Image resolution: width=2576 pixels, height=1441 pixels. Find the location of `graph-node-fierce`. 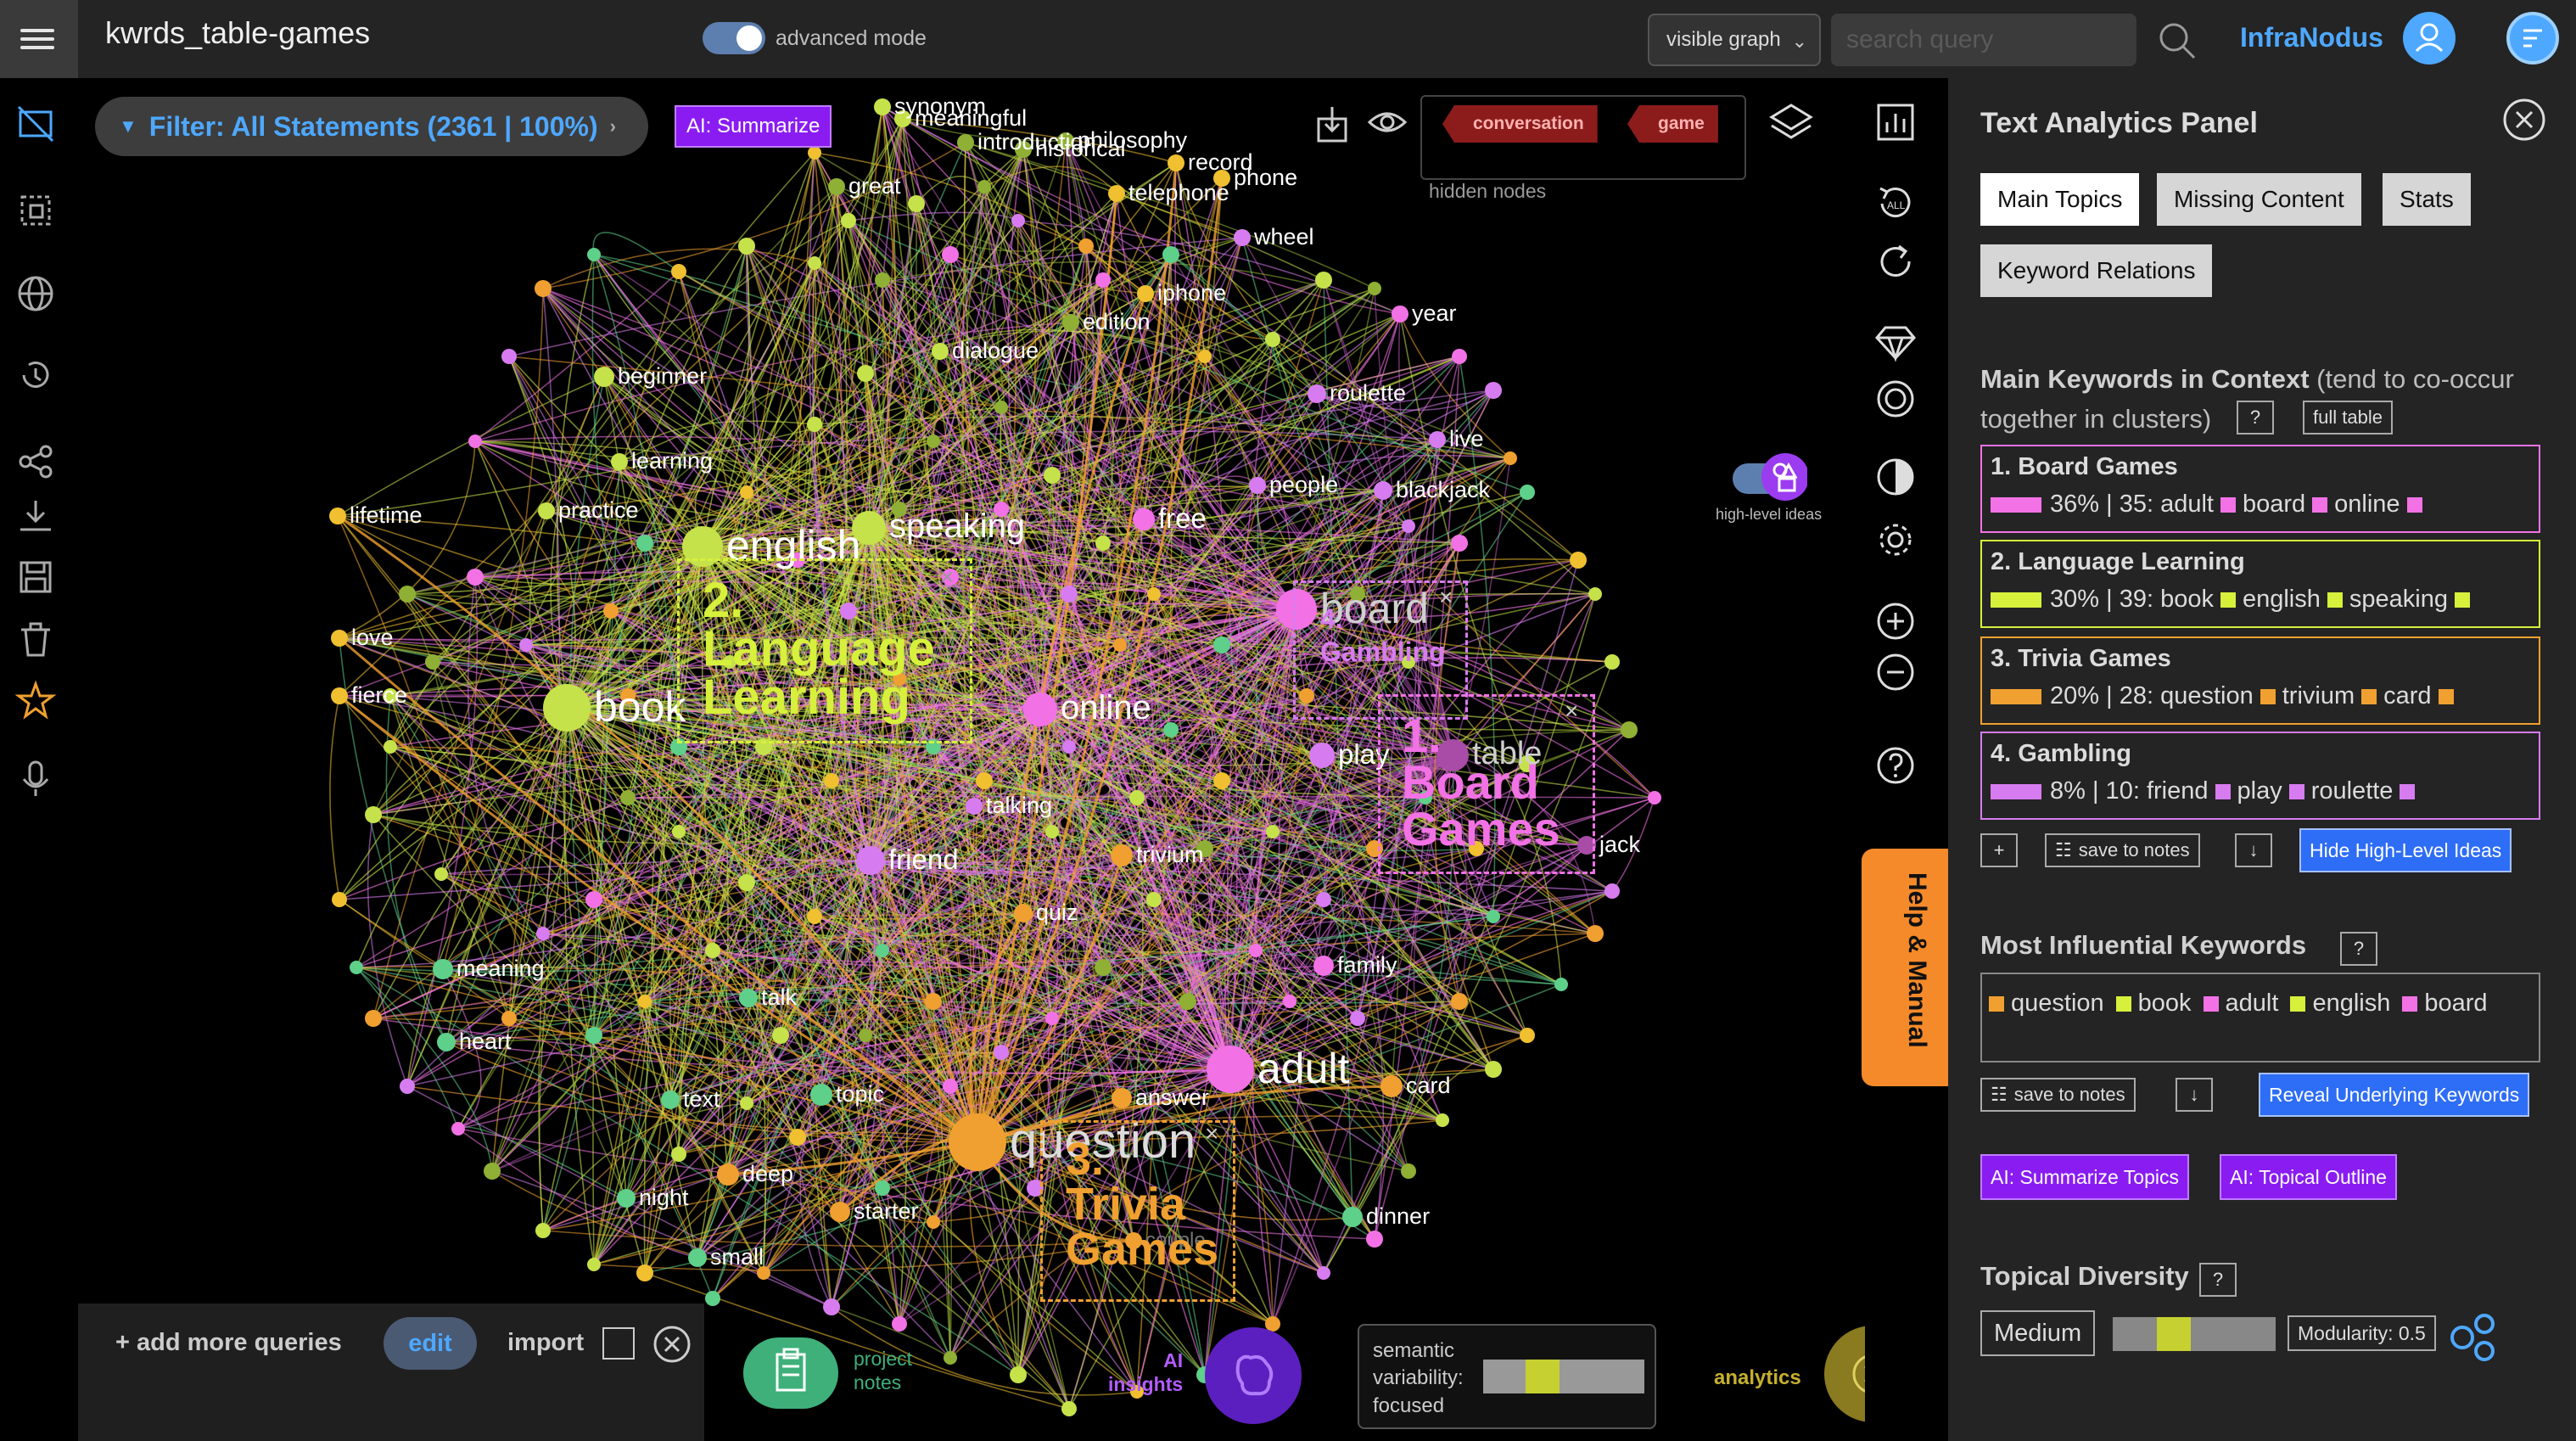

graph-node-fierce is located at coordinates (339, 695).